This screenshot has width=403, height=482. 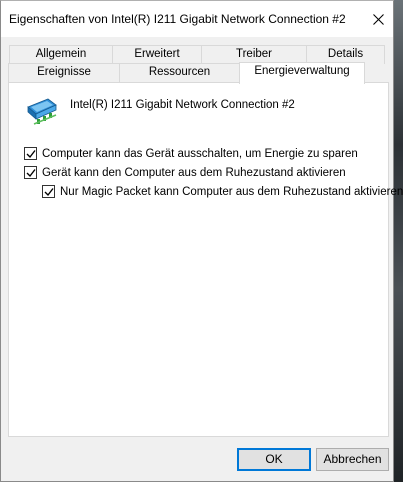 What do you see at coordinates (42, 111) in the screenshot?
I see `network-adapter-icon` at bounding box center [42, 111].